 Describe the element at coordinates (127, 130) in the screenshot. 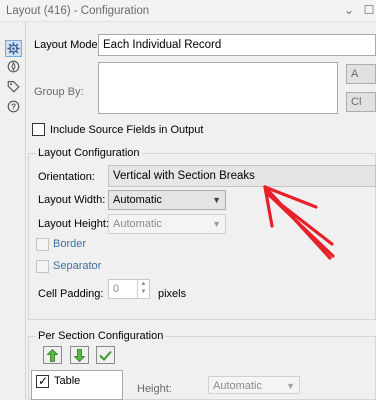

I see `include-source-label: Include Source Fields in Output` at that location.